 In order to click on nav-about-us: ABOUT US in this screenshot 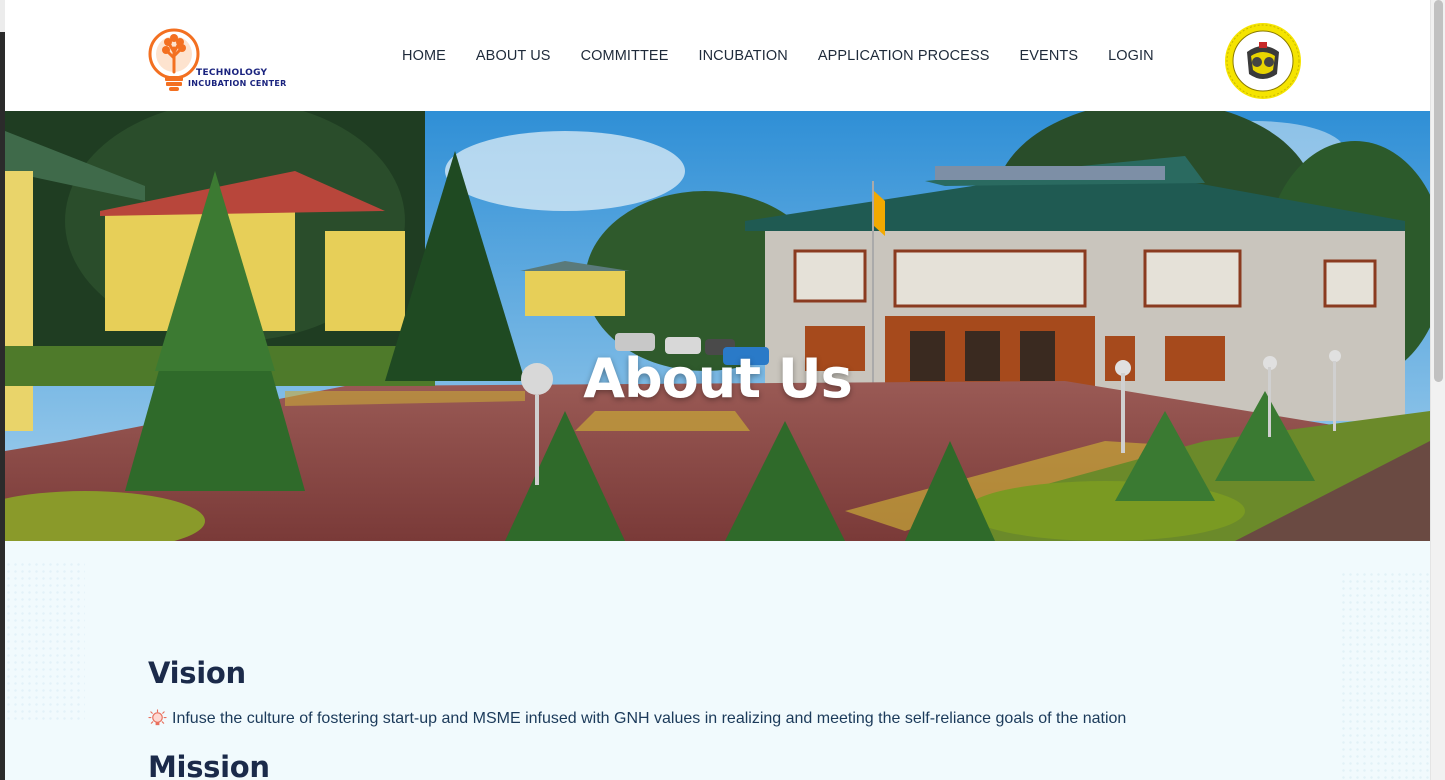, I will do `click(513, 56)`.